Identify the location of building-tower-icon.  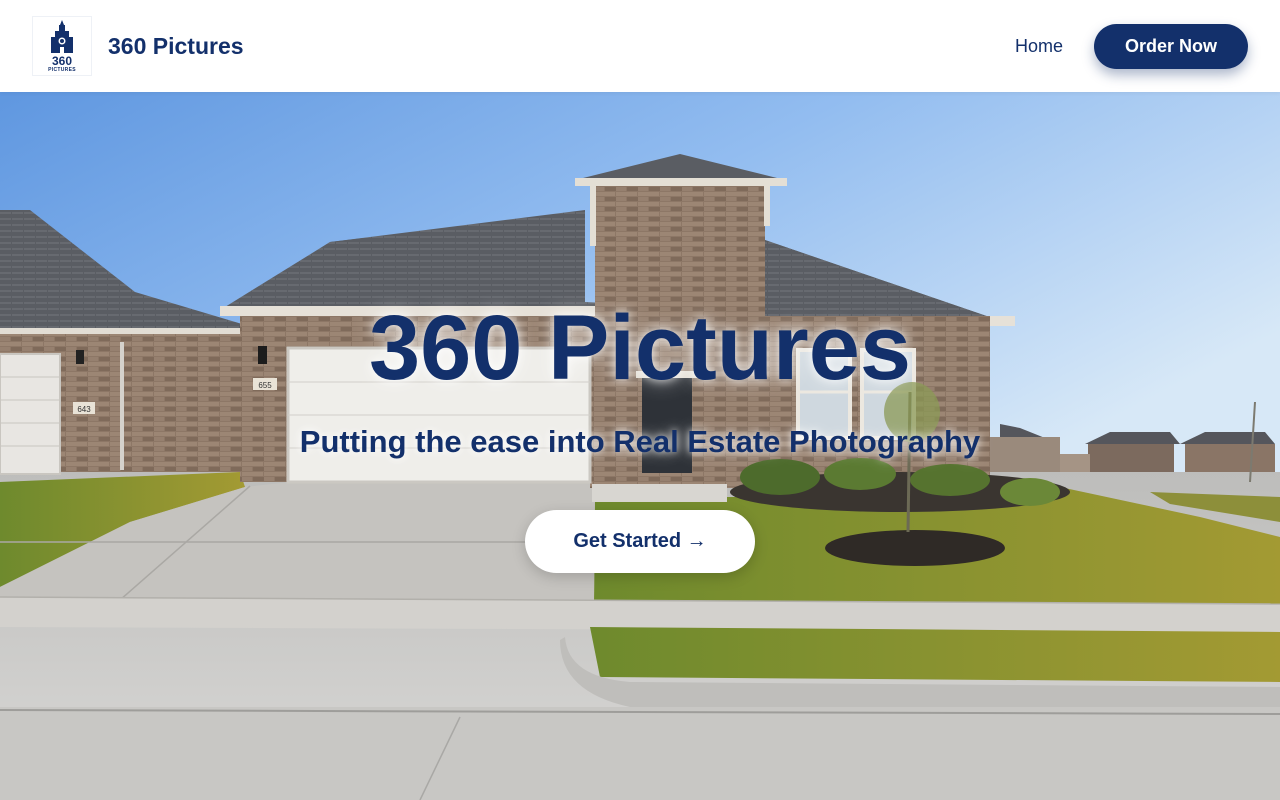
(62, 36).